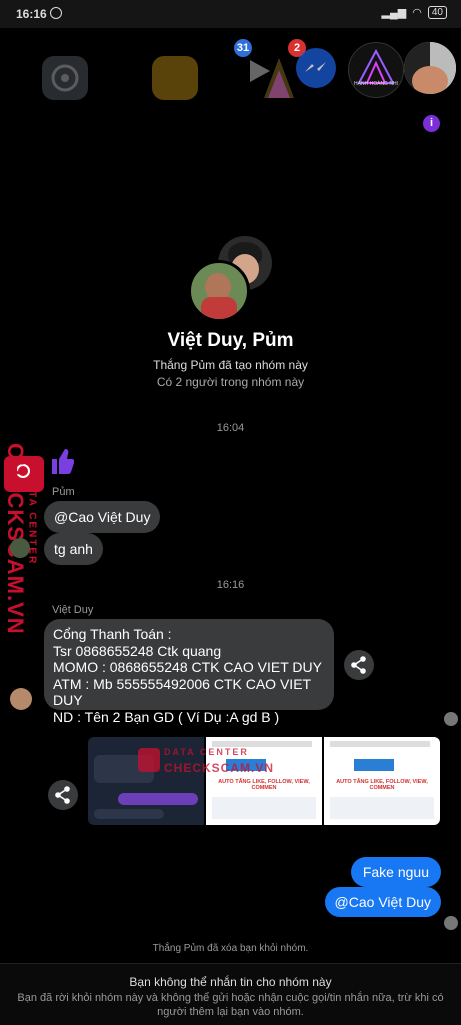 This screenshot has height=1025, width=461. What do you see at coordinates (230, 948) in the screenshot?
I see `system-notice: Thắng Pủm đã xóa bạn khỏi nhóm.` at bounding box center [230, 948].